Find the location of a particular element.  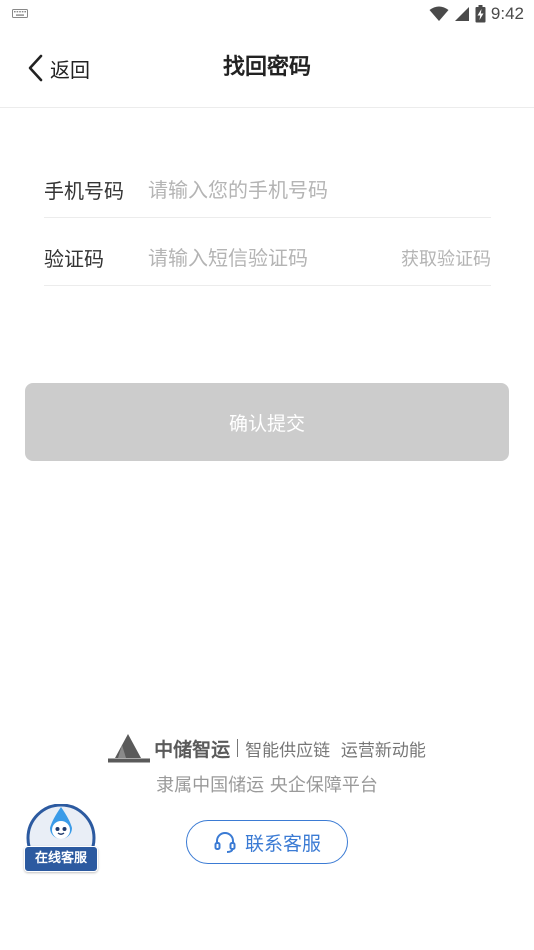

cellular-signal-icon is located at coordinates (461, 14).